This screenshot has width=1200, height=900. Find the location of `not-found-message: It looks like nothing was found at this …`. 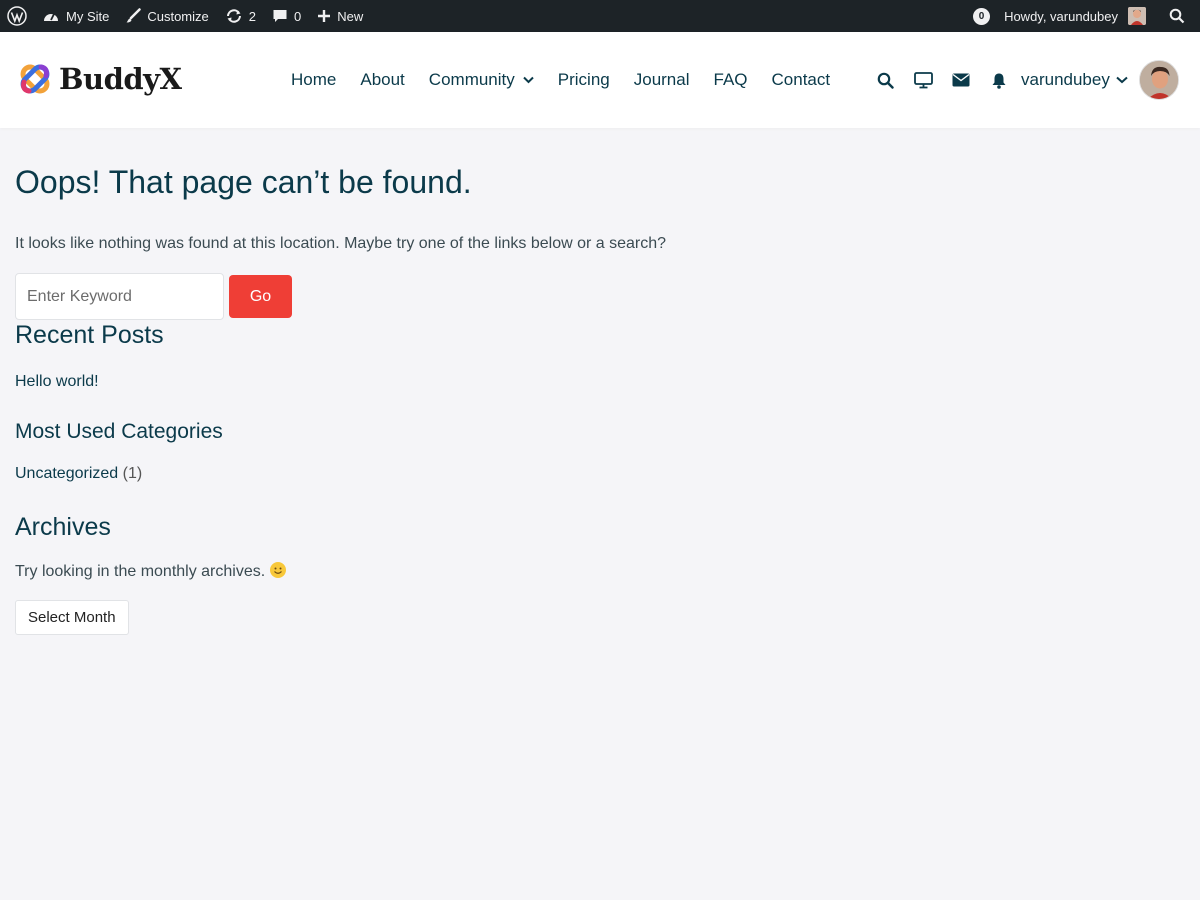

not-found-message: It looks like nothing was found at this … is located at coordinates (341, 243).